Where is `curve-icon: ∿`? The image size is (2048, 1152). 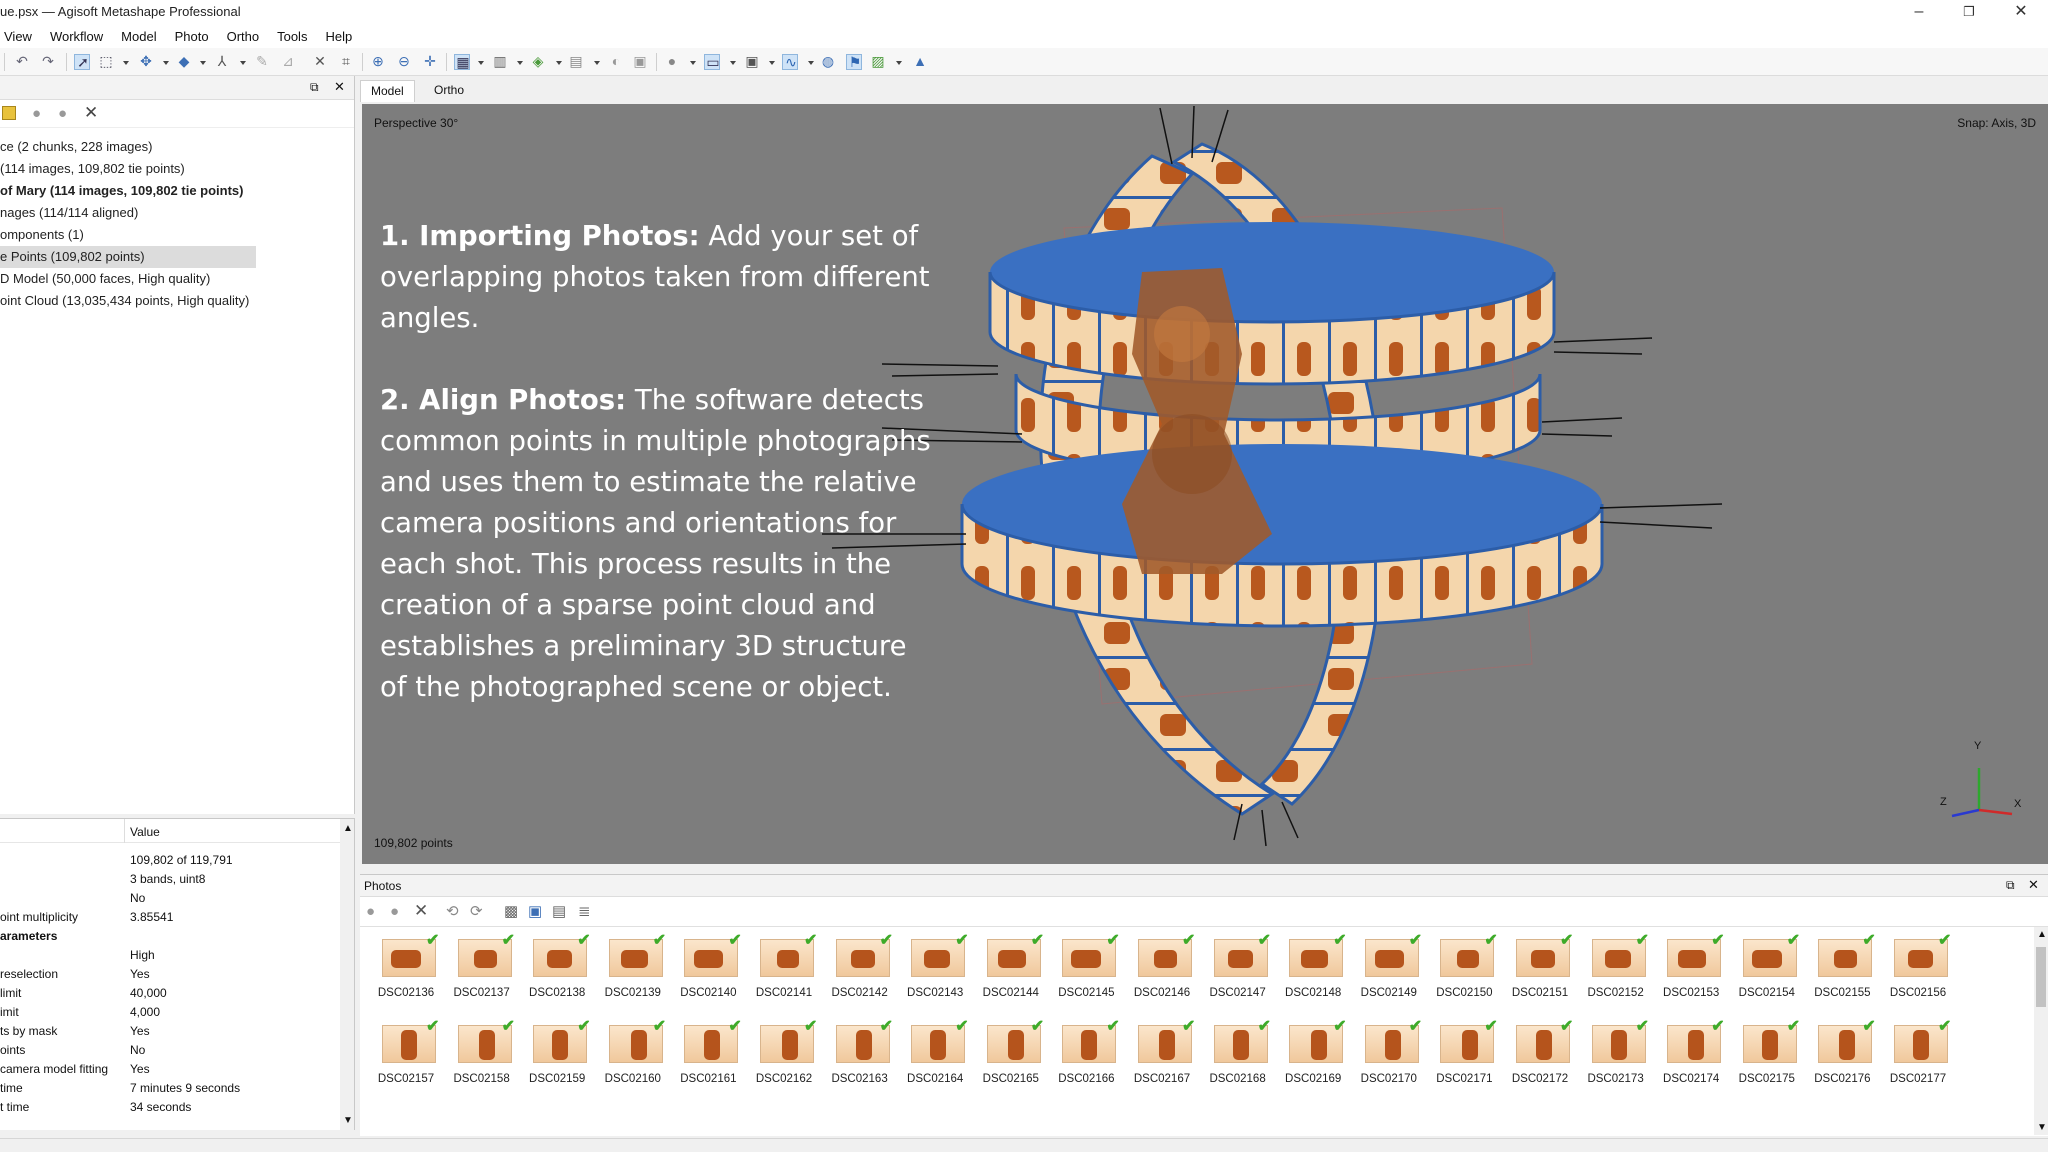 curve-icon: ∿ is located at coordinates (790, 62).